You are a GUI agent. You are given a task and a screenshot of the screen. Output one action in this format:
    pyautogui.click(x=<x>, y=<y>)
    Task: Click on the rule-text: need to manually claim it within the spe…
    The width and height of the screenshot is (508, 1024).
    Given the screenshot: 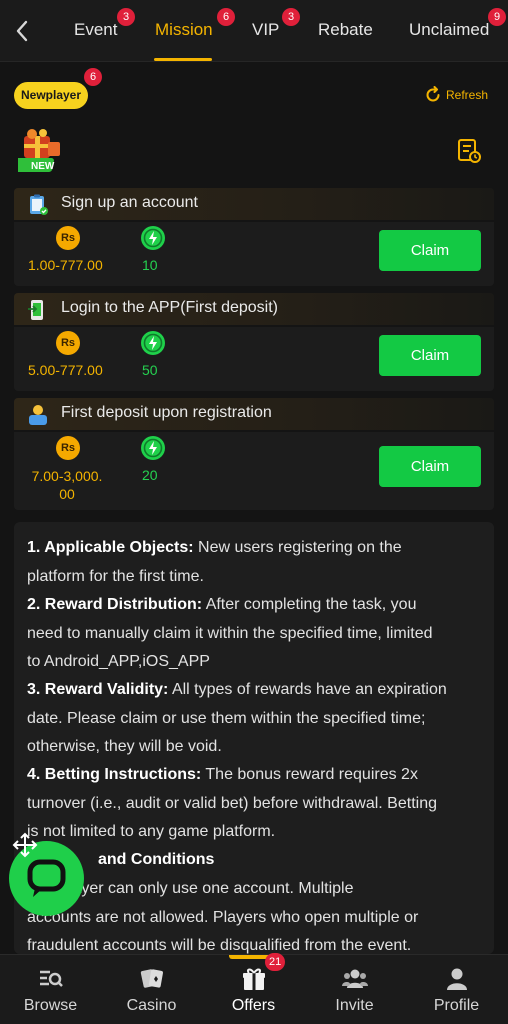 What is the action you would take?
    pyautogui.click(x=230, y=633)
    